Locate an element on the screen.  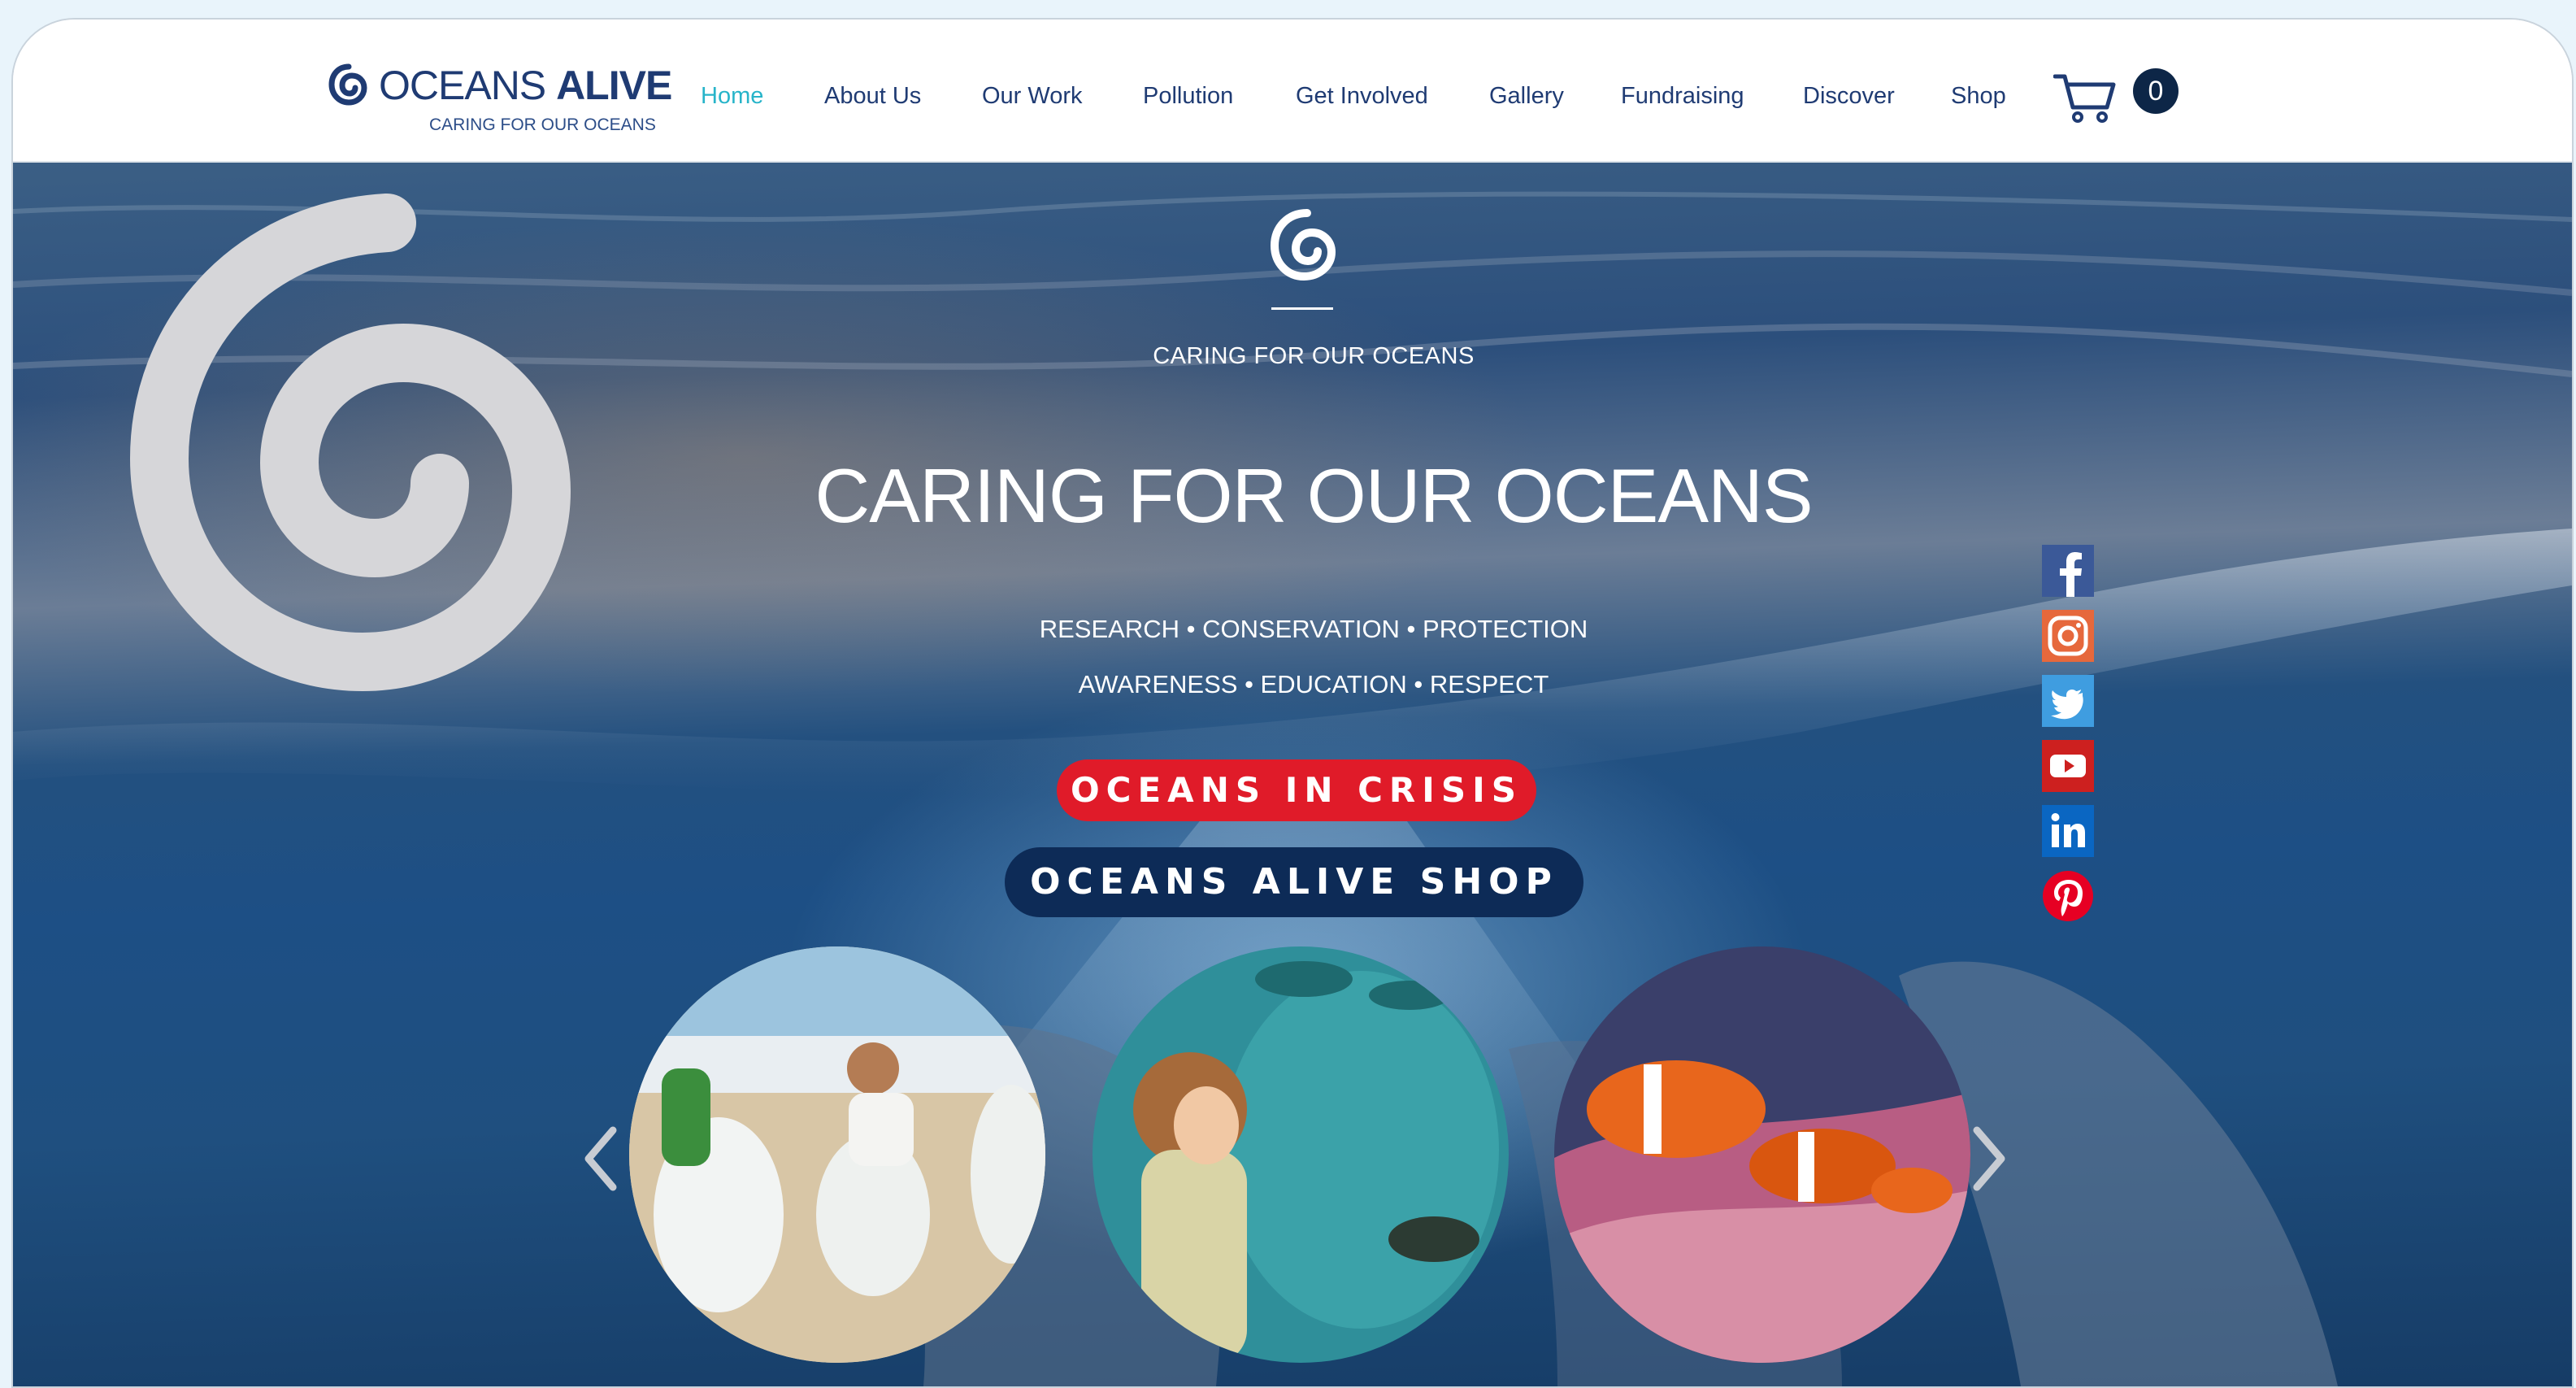
nav-fundraising: Fundraising is located at coordinates (1682, 97).